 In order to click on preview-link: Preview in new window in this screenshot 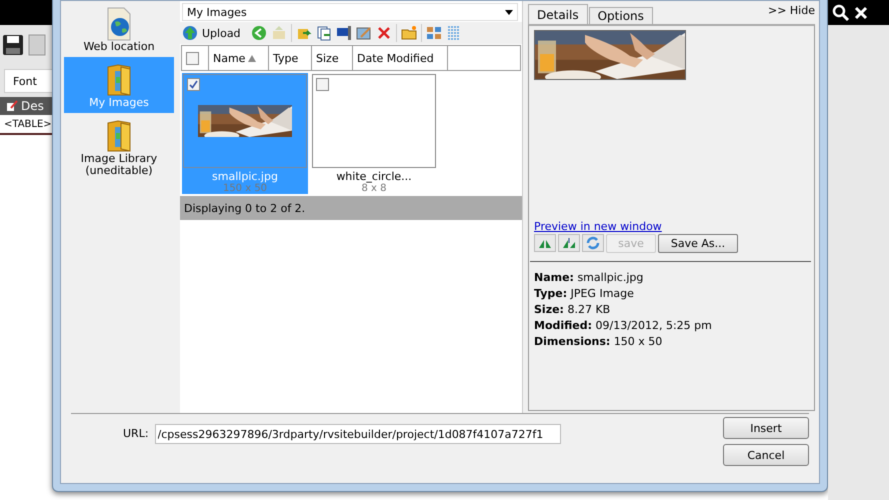, I will do `click(598, 226)`.